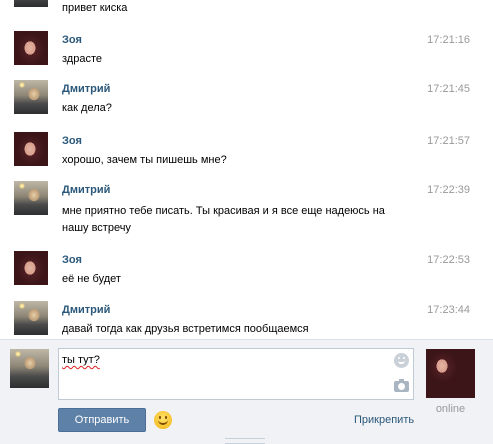 Image resolution: width=493 pixels, height=444 pixels. I want to click on my-avatar, so click(29, 368).